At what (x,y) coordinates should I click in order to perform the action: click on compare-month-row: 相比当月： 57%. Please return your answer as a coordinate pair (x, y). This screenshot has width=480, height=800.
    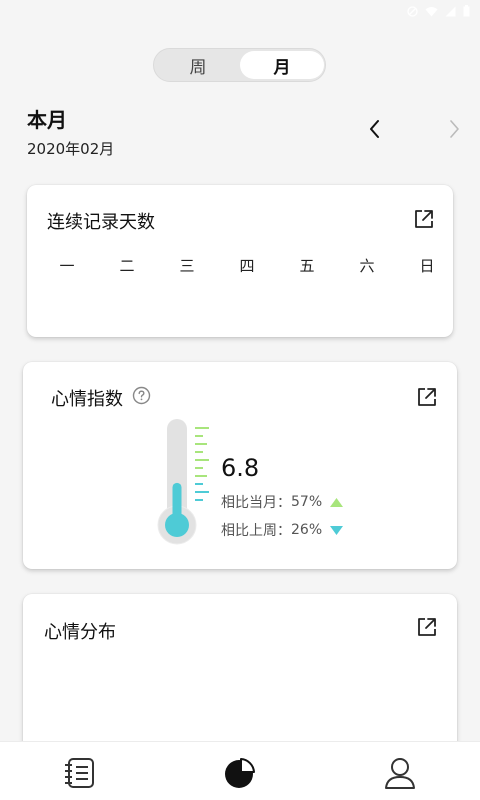
    Looking at the image, I should click on (282, 502).